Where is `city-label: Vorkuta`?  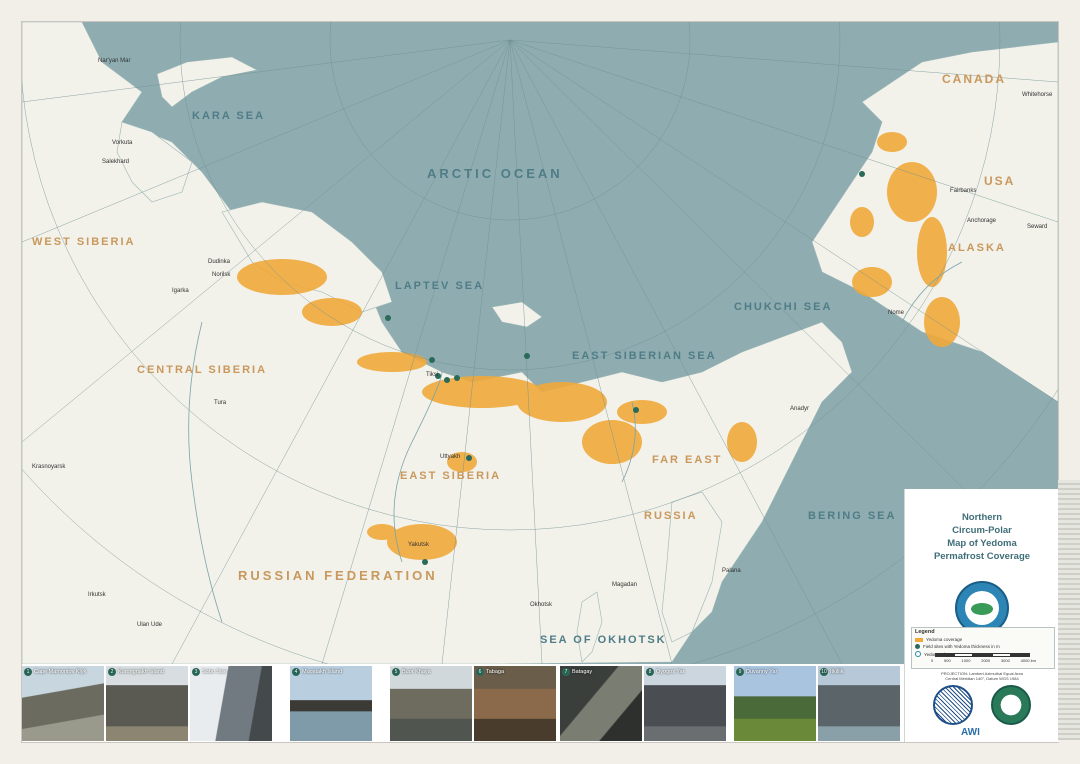 city-label: Vorkuta is located at coordinates (122, 143).